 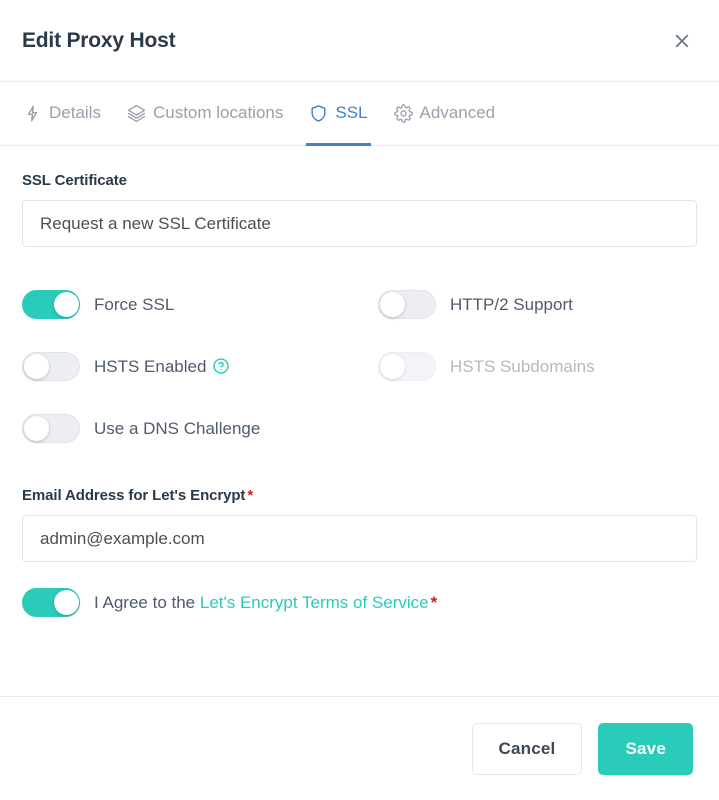 What do you see at coordinates (32, 113) in the screenshot?
I see `bolt-icon` at bounding box center [32, 113].